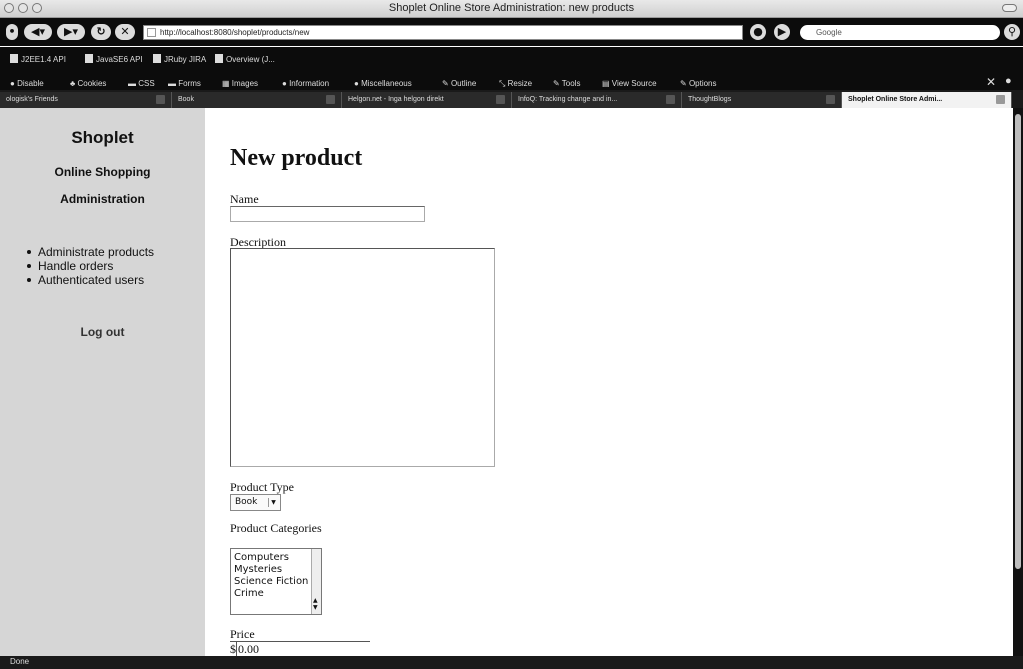 This screenshot has height=669, width=1023. Describe the element at coordinates (1018, 341) in the screenshot. I see `scrollbar-thumb` at that location.